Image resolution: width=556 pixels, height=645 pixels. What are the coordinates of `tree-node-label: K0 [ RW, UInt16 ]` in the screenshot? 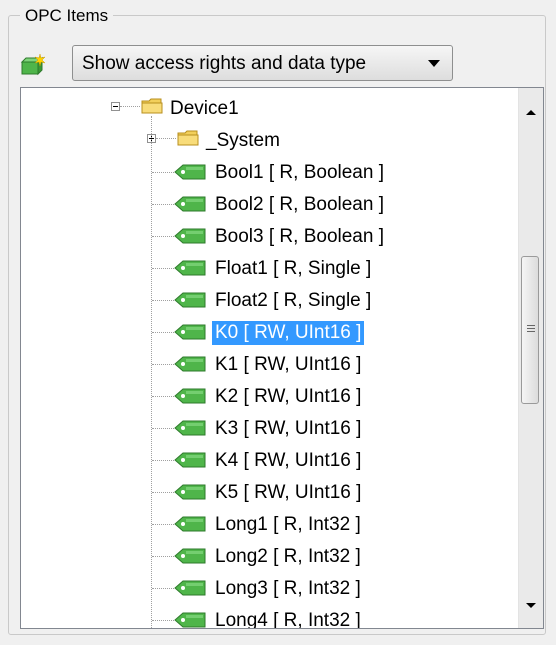 It's located at (288, 333).